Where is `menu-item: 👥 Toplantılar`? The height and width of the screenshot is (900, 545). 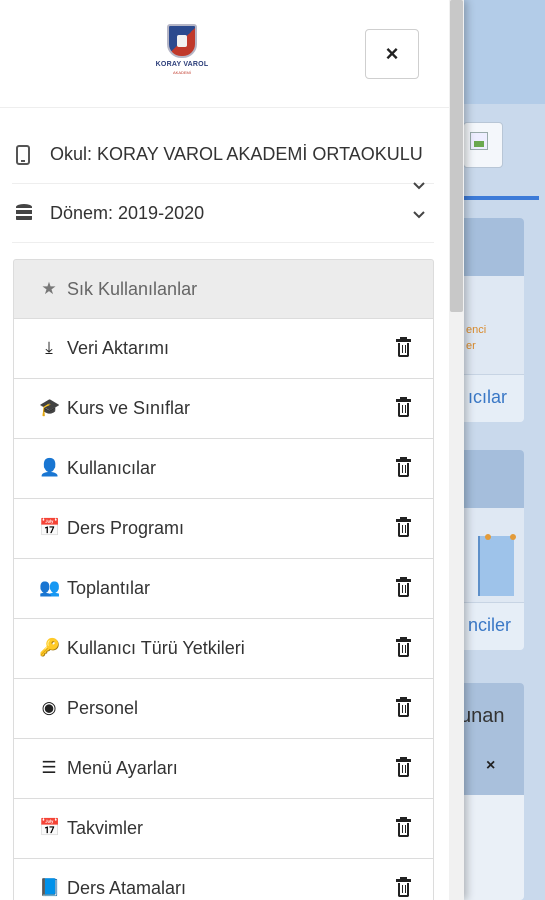
menu-item: 👥 Toplantılar is located at coordinates (223, 589).